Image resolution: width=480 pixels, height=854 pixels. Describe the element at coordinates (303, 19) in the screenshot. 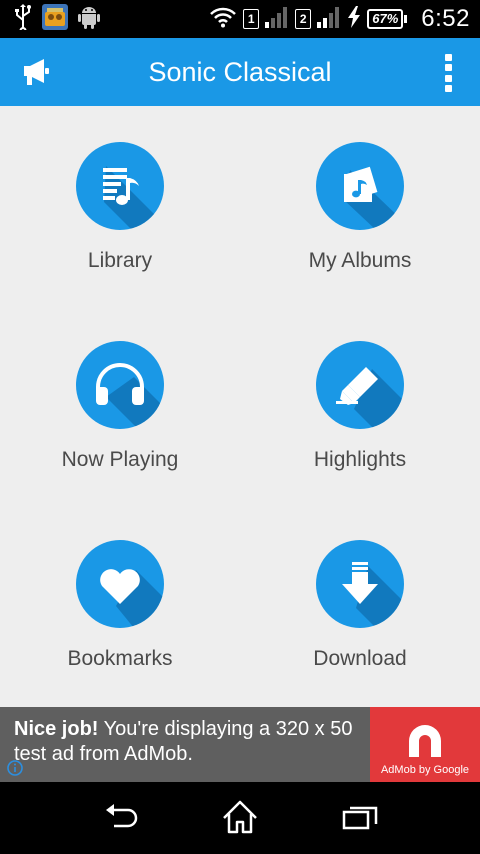

I see `sim2-icon: 2` at that location.